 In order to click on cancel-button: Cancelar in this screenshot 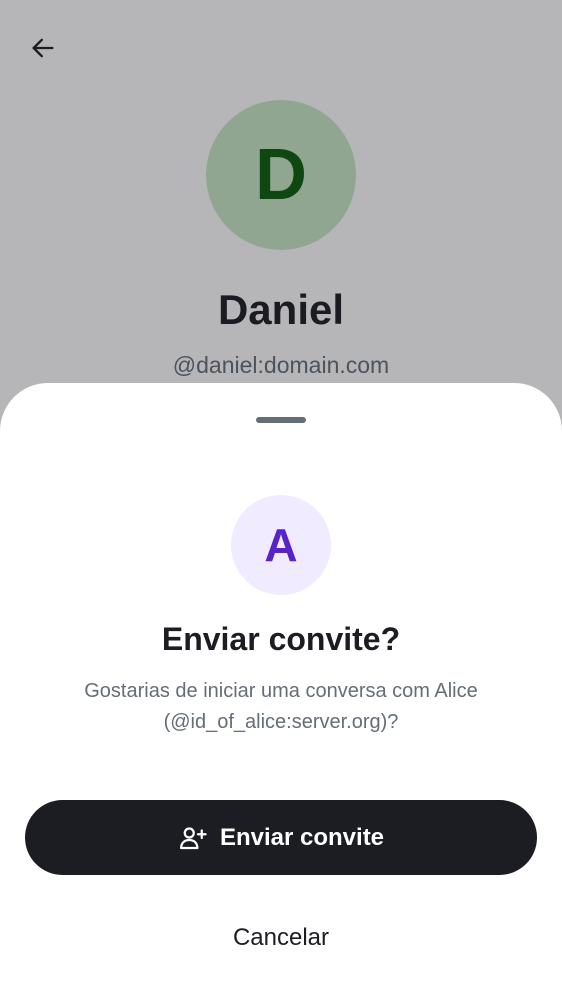, I will do `click(281, 937)`.